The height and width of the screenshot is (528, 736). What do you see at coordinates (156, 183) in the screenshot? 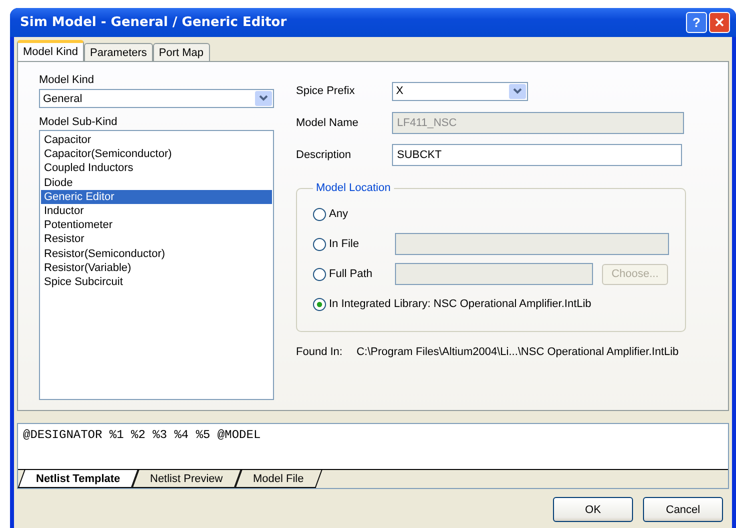
I see `list-item: Diode` at bounding box center [156, 183].